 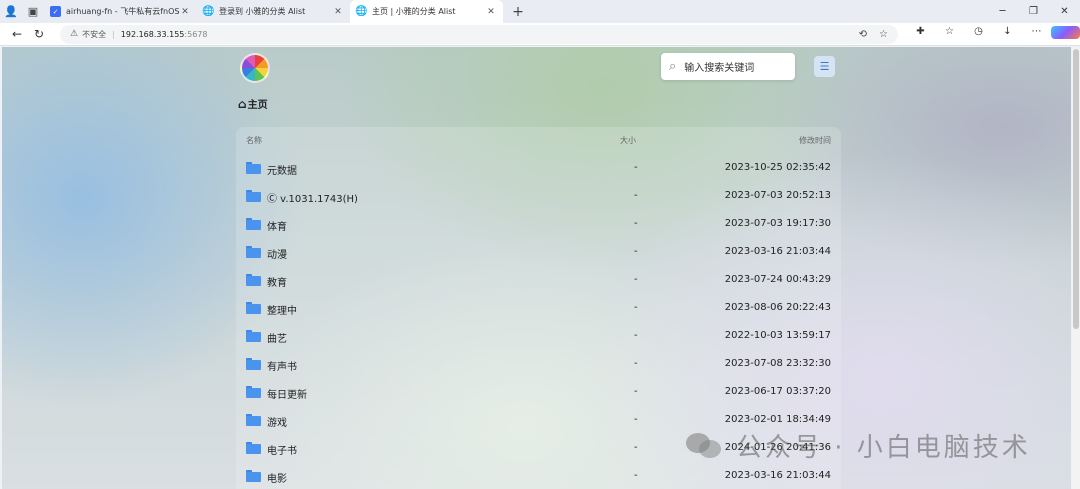 What do you see at coordinates (777, 223) in the screenshot?
I see `file-modified: 2023-07-03 19:17:30` at bounding box center [777, 223].